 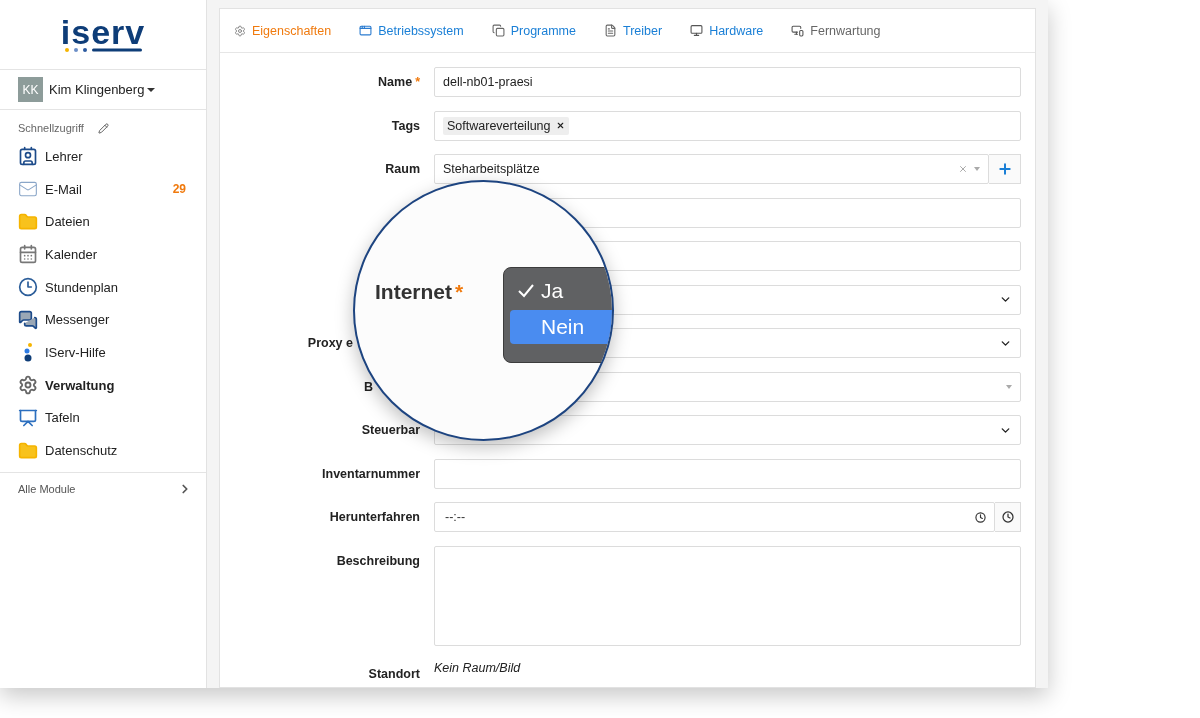 What do you see at coordinates (115, 222) in the screenshot?
I see `sidebar-item: Dateien` at bounding box center [115, 222].